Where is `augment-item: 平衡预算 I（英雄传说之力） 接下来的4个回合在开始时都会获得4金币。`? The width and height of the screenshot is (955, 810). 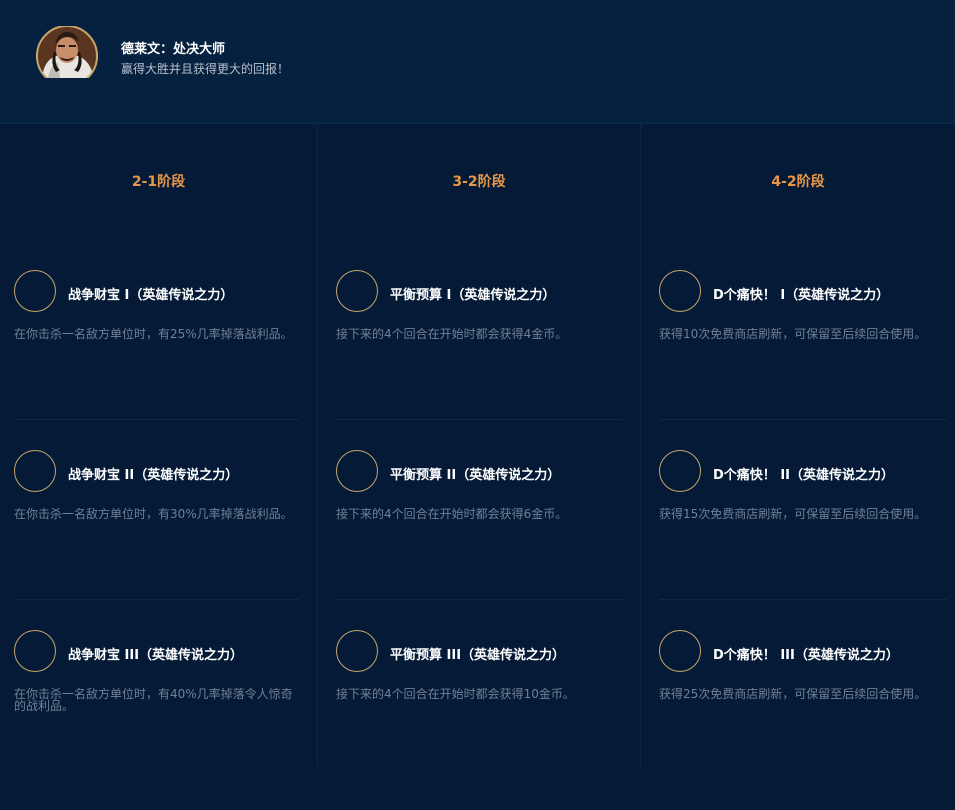
augment-item: 平衡预算 I（英雄传说之力） 接下来的4个回合在开始时都会获得4金币。 is located at coordinates (484, 360).